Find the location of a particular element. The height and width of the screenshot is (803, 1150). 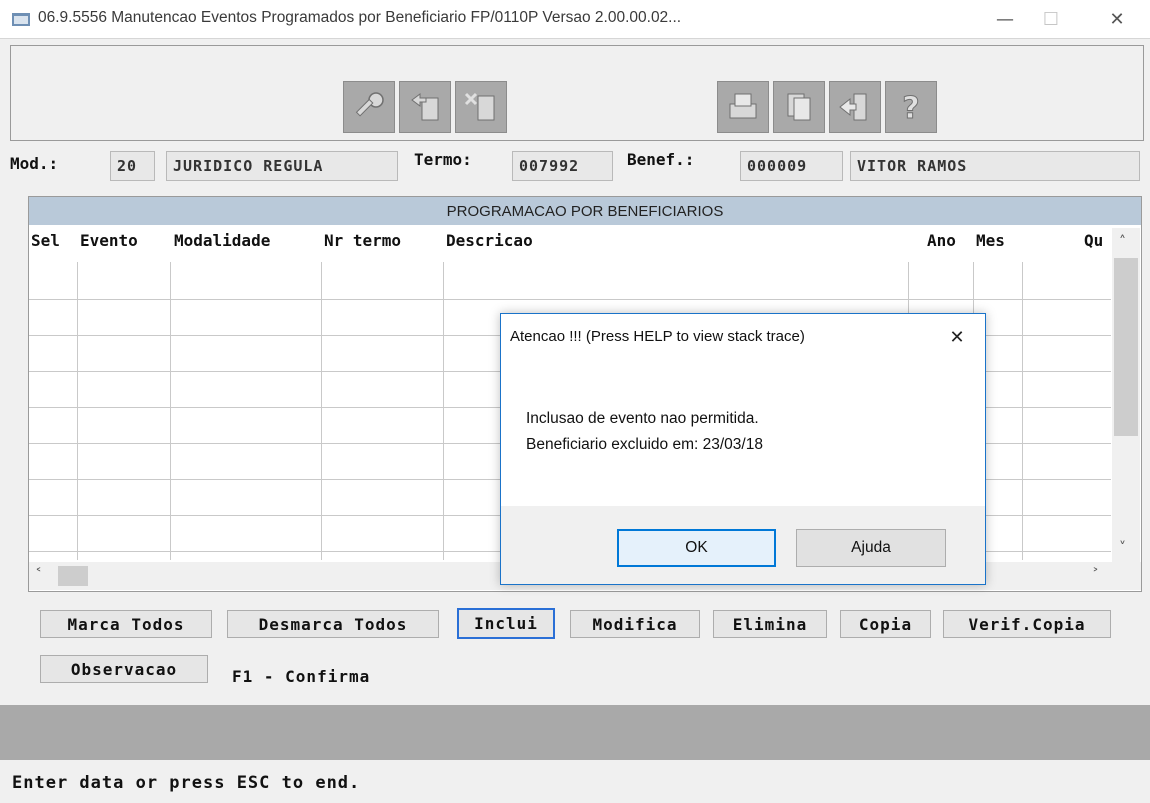

exit-icon is located at coordinates (855, 107).